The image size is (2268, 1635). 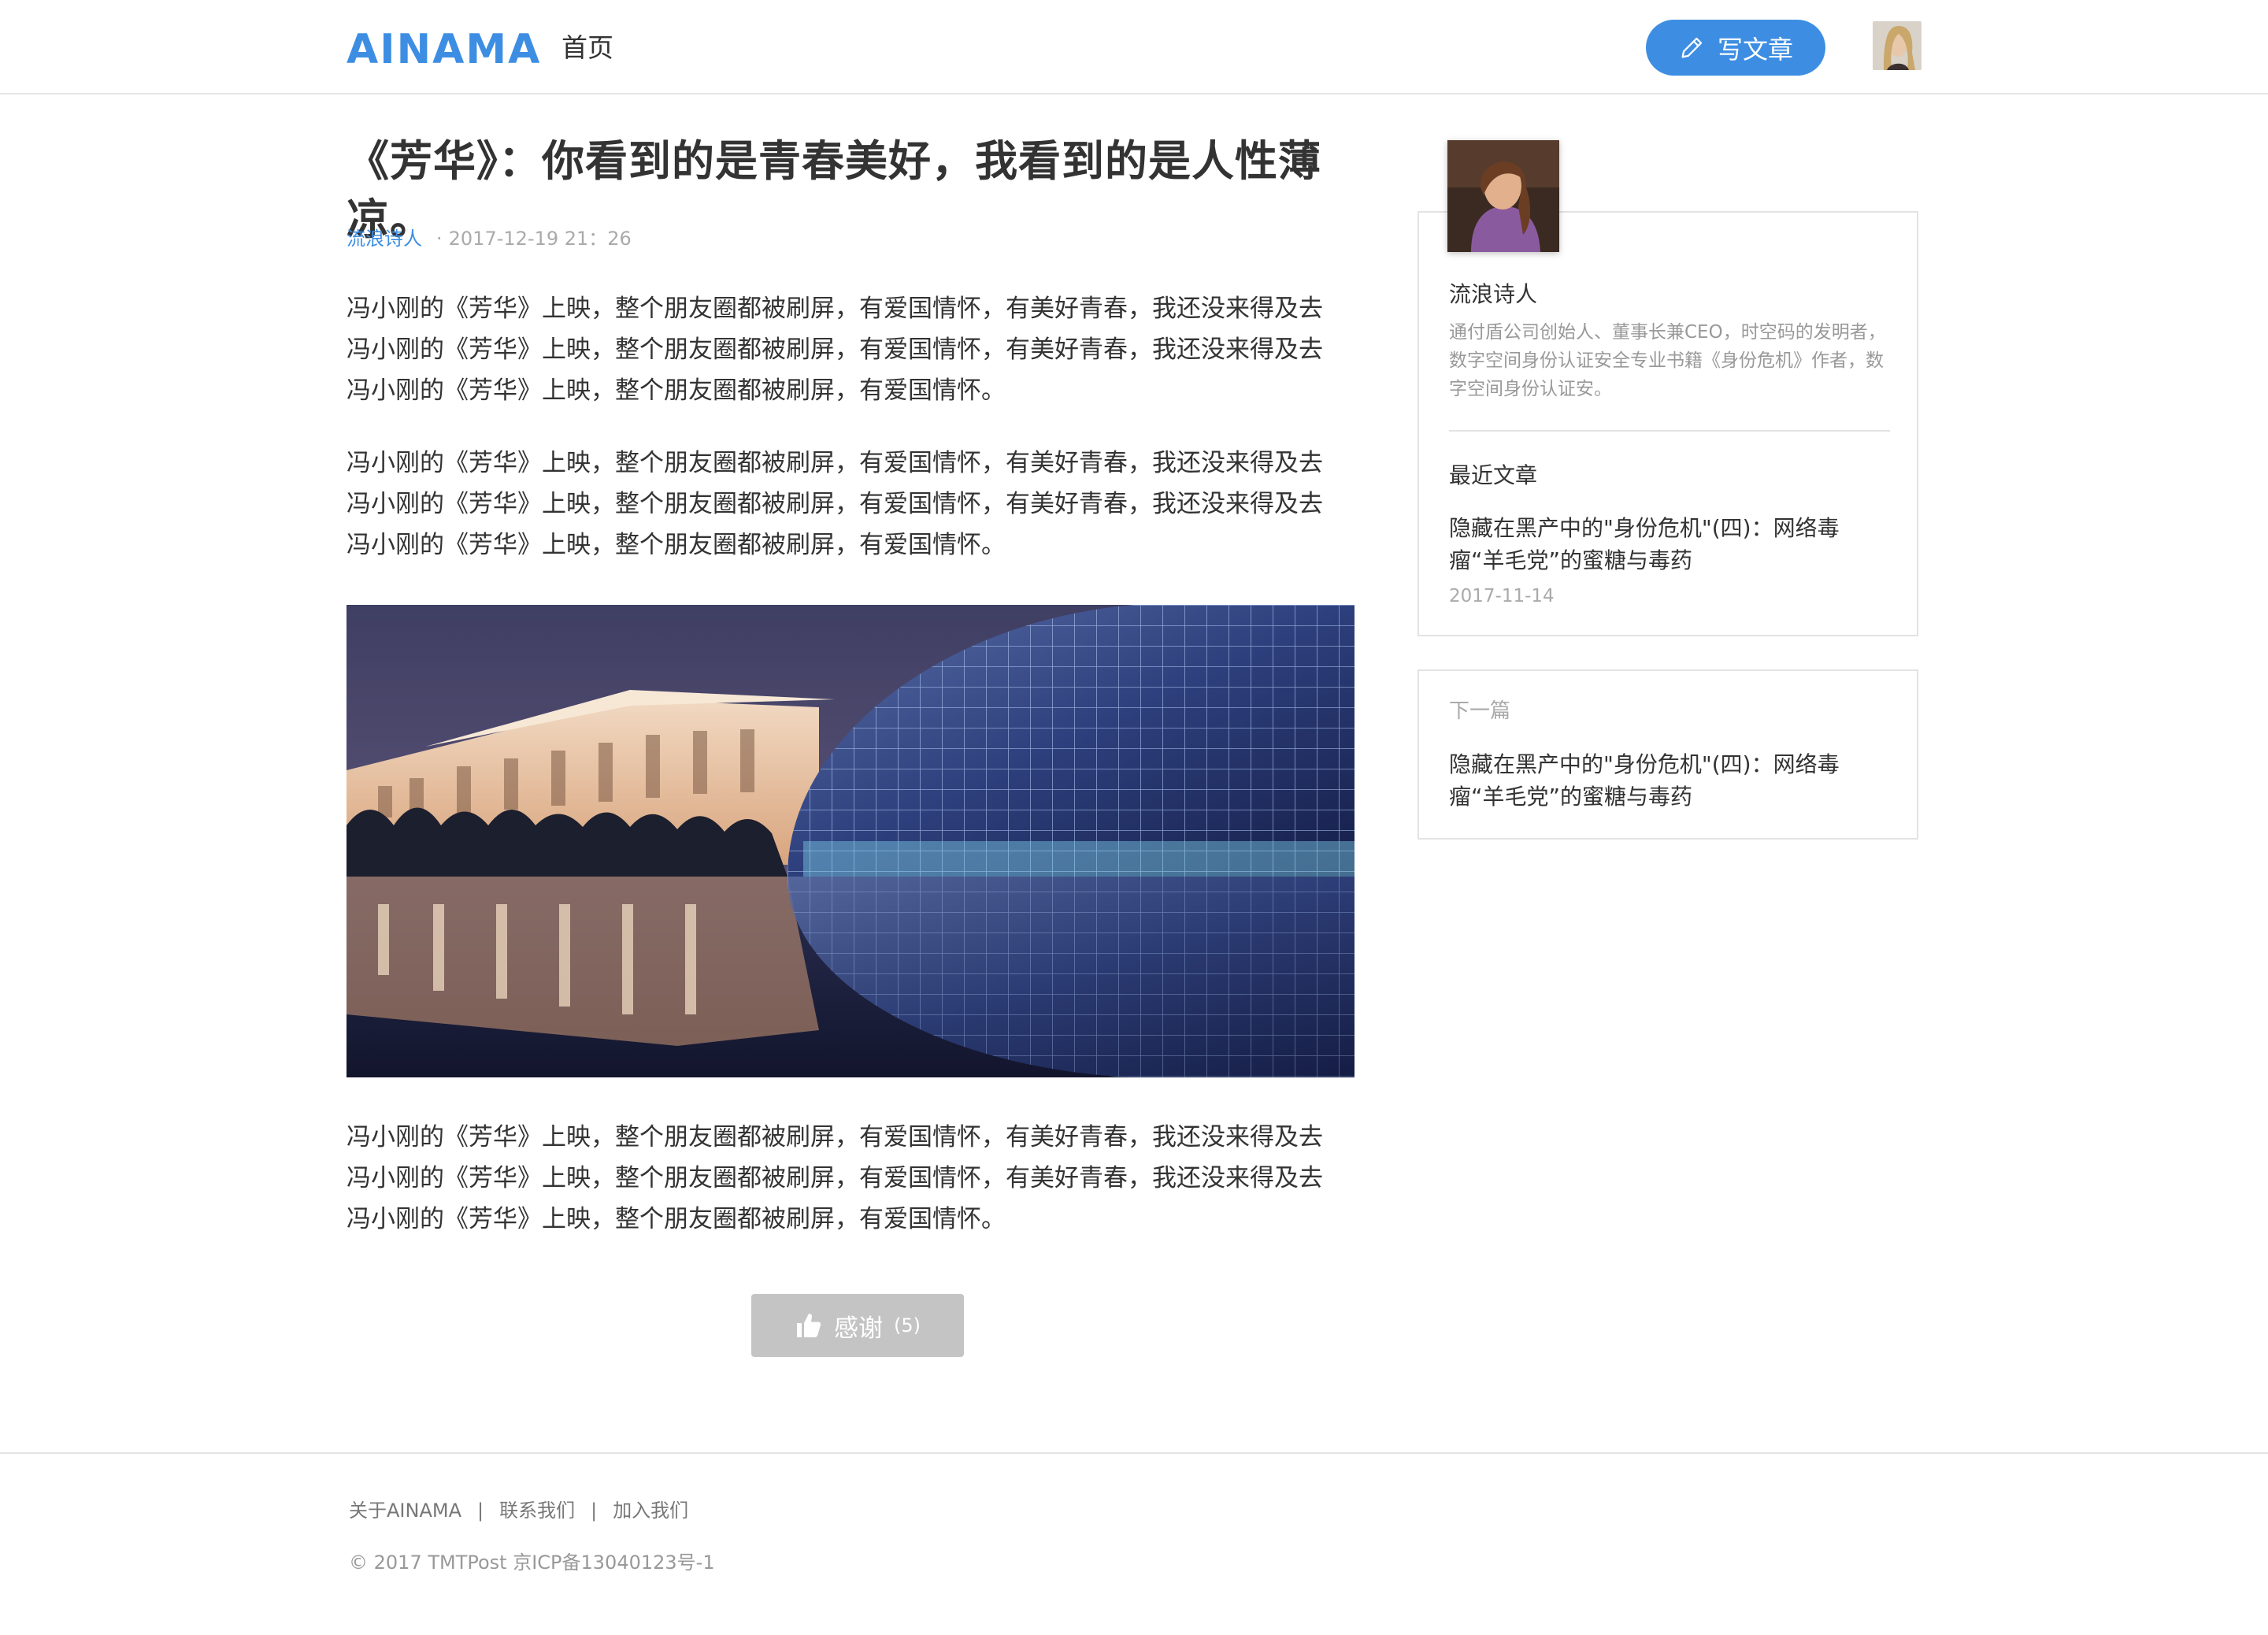 What do you see at coordinates (1134, 47) in the screenshot?
I see `top-header: AINAMA 首页 写文章` at bounding box center [1134, 47].